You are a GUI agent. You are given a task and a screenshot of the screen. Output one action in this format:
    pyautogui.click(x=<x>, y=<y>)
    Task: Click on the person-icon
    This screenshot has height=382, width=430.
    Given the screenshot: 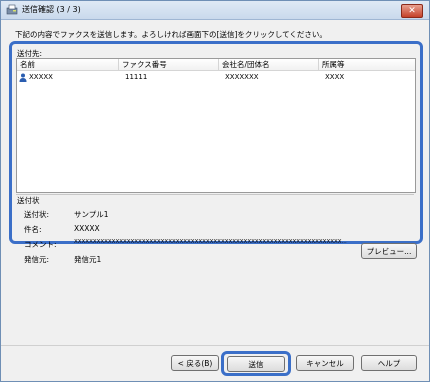 What is the action you would take?
    pyautogui.click(x=23, y=77)
    